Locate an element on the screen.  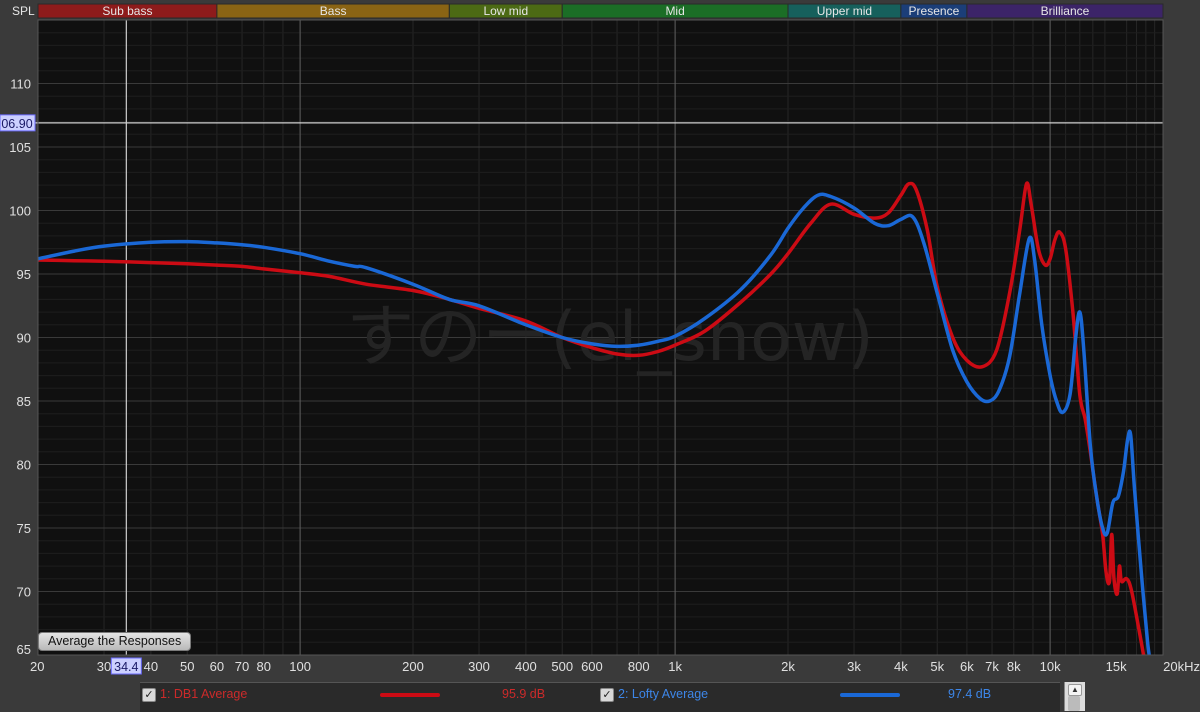
x-tick-label: 80 is located at coordinates (264, 666).